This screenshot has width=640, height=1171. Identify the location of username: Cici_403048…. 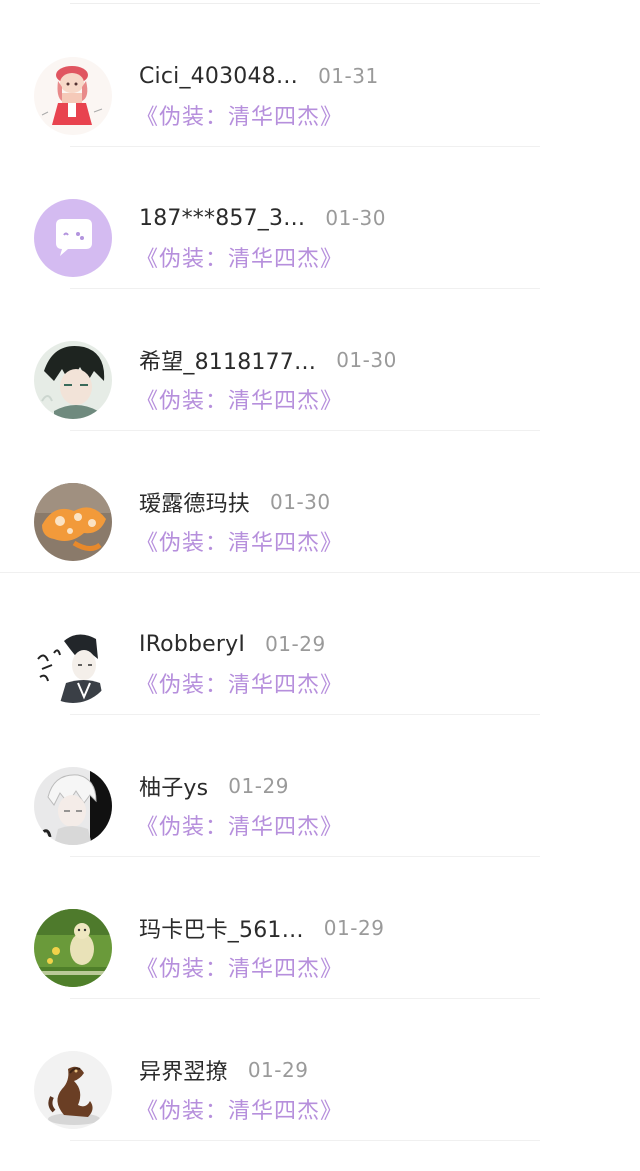
(218, 76).